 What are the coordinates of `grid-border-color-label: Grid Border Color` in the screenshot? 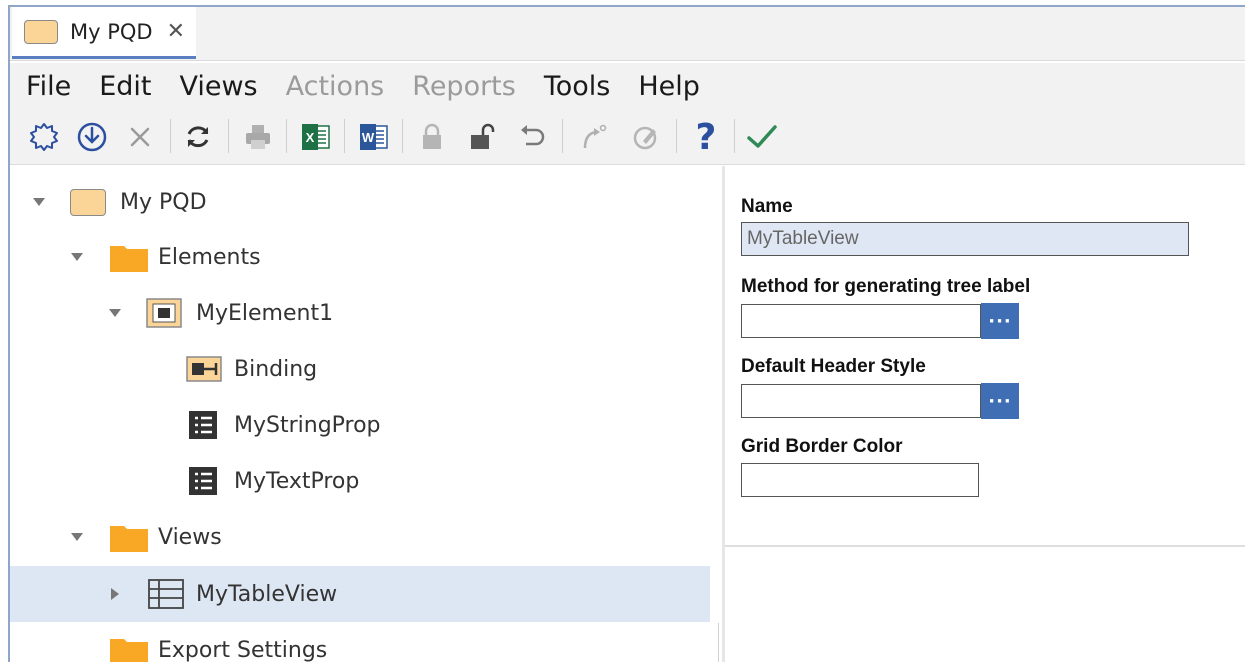 It's located at (822, 446).